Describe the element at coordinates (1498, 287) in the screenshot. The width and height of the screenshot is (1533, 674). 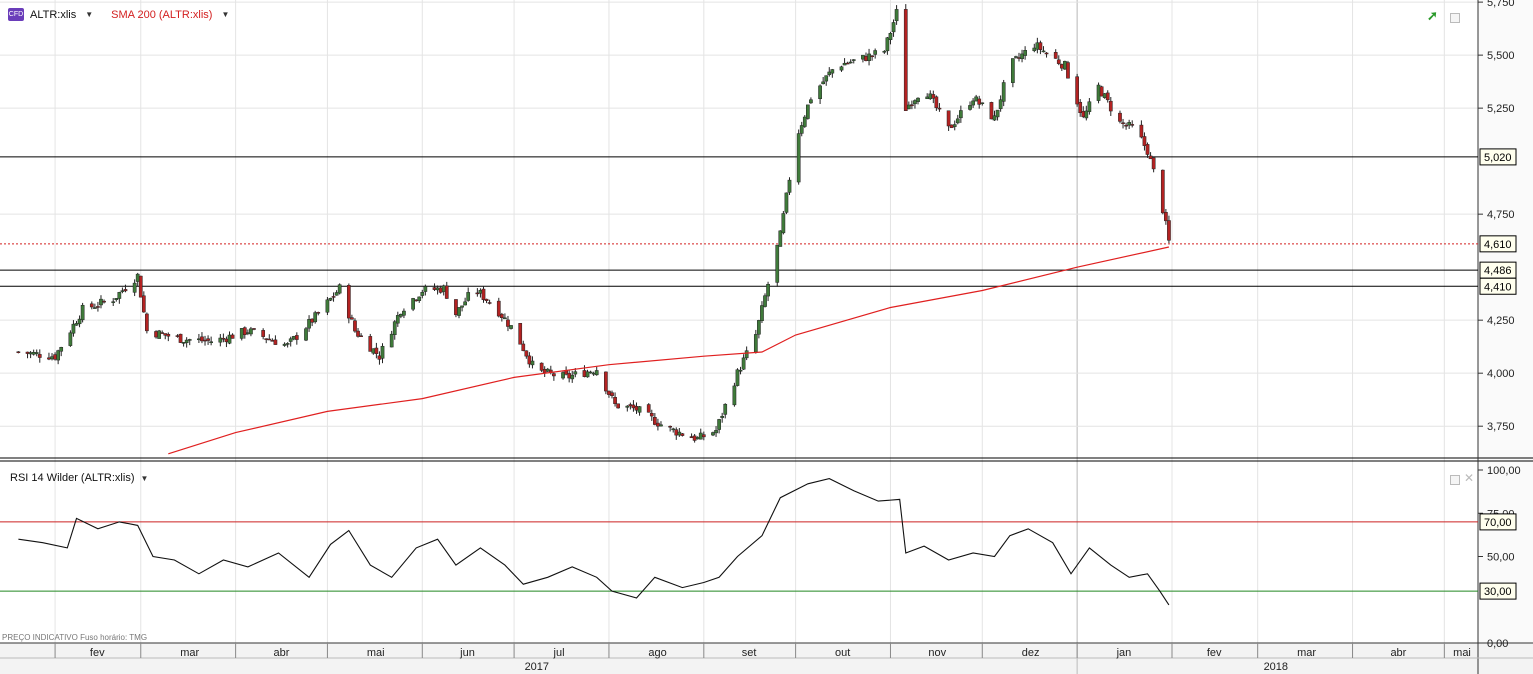
I see `level-label: 4,410` at that location.